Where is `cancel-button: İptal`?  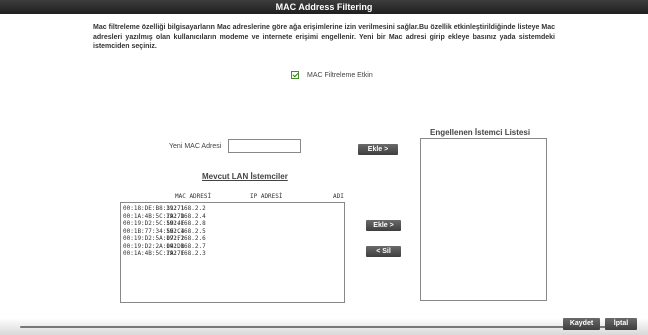
cancel-button: İptal is located at coordinates (621, 324).